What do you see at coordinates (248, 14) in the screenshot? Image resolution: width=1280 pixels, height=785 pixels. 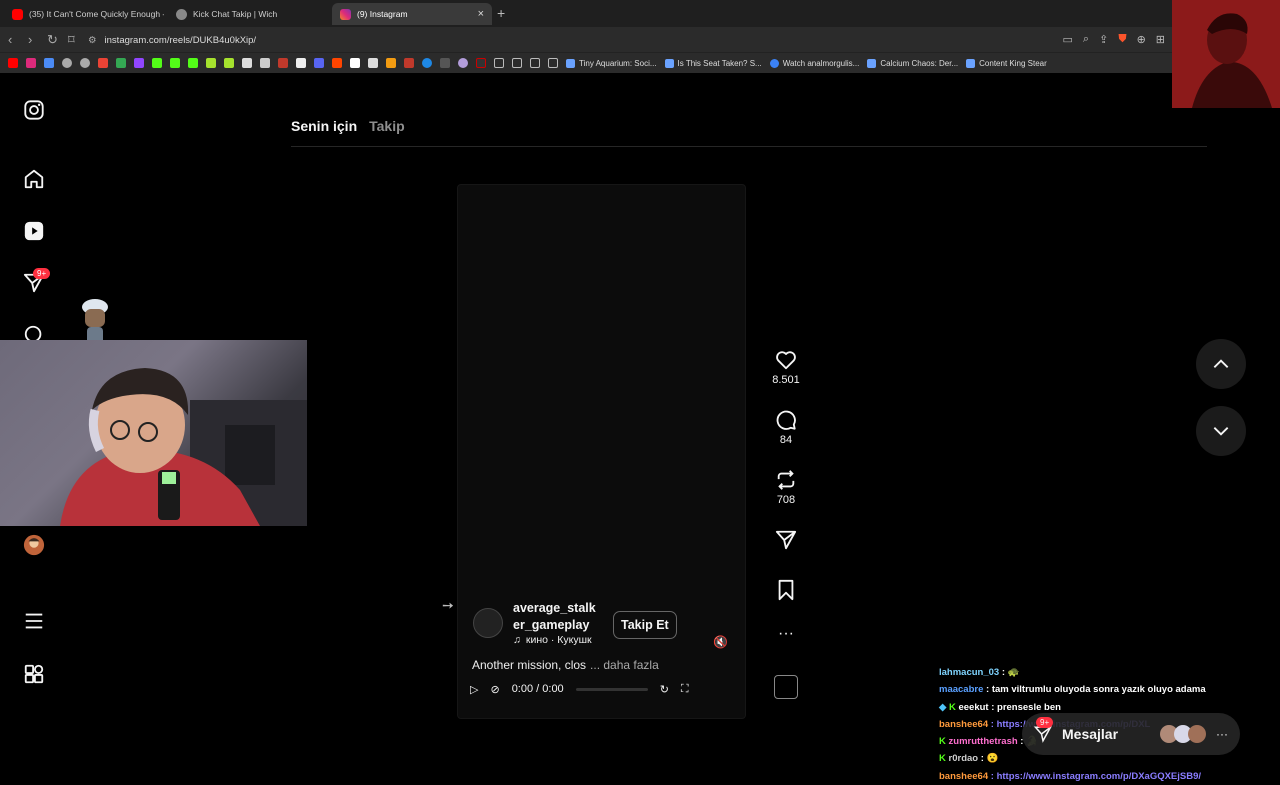 I see `browser-tab-kick-chat: Kick Chat Takip | Wich` at bounding box center [248, 14].